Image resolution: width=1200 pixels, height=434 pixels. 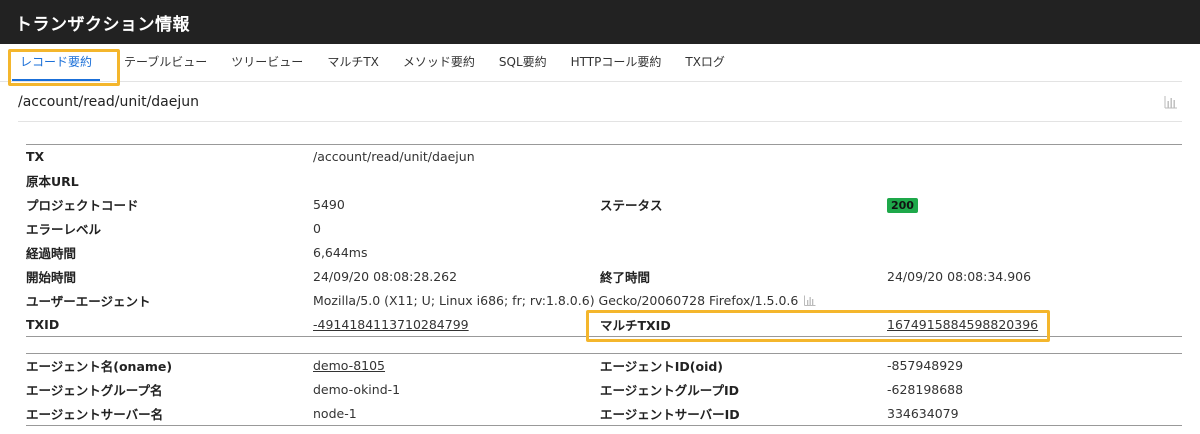 What do you see at coordinates (925, 389) in the screenshot?
I see `agent-group-id-value: -628198688` at bounding box center [925, 389].